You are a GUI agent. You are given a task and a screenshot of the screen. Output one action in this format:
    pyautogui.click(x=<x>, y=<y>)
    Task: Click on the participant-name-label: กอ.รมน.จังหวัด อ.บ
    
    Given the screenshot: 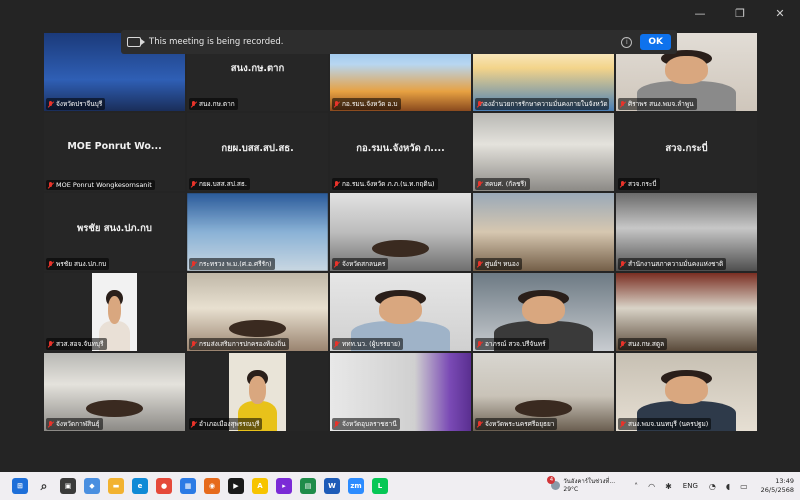 What is the action you would take?
    pyautogui.click(x=366, y=104)
    